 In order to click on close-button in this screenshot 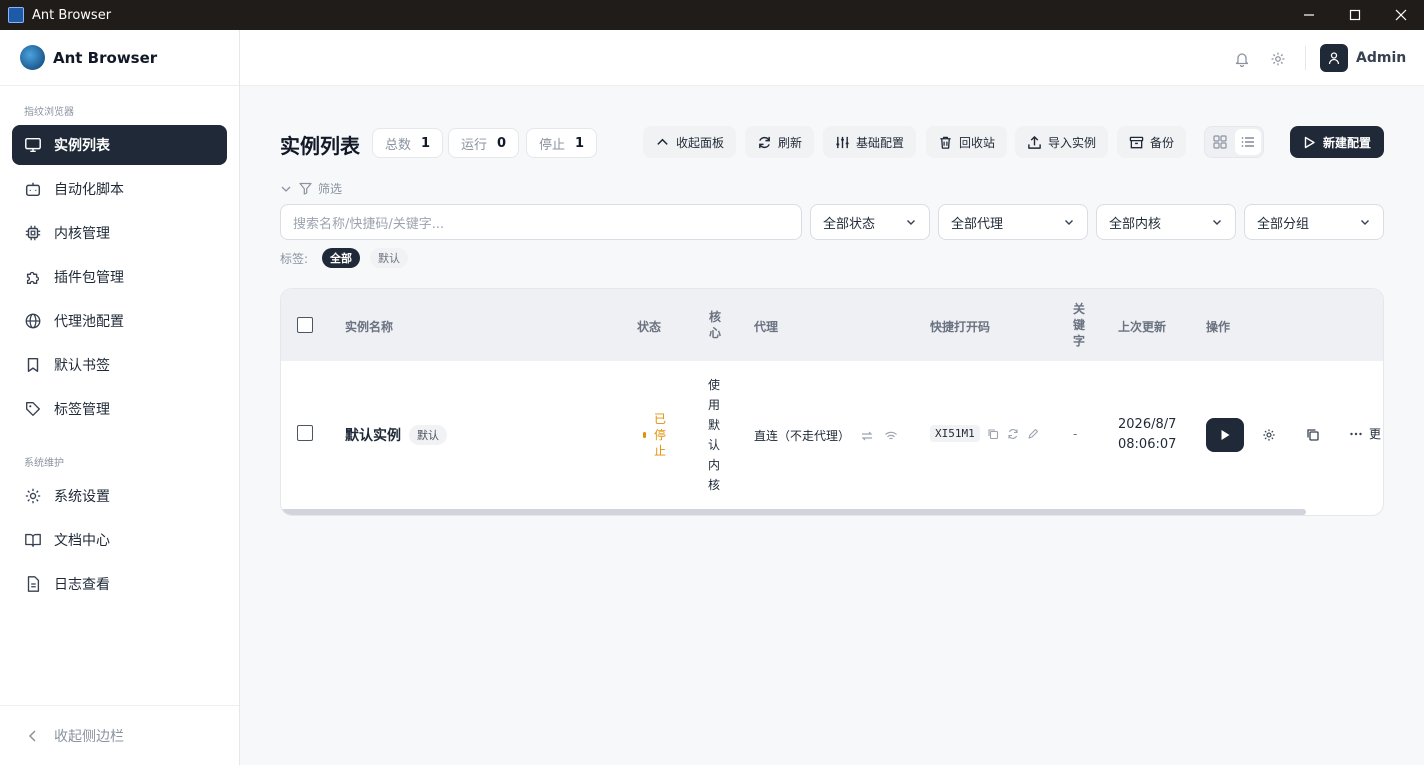, I will do `click(1401, 15)`.